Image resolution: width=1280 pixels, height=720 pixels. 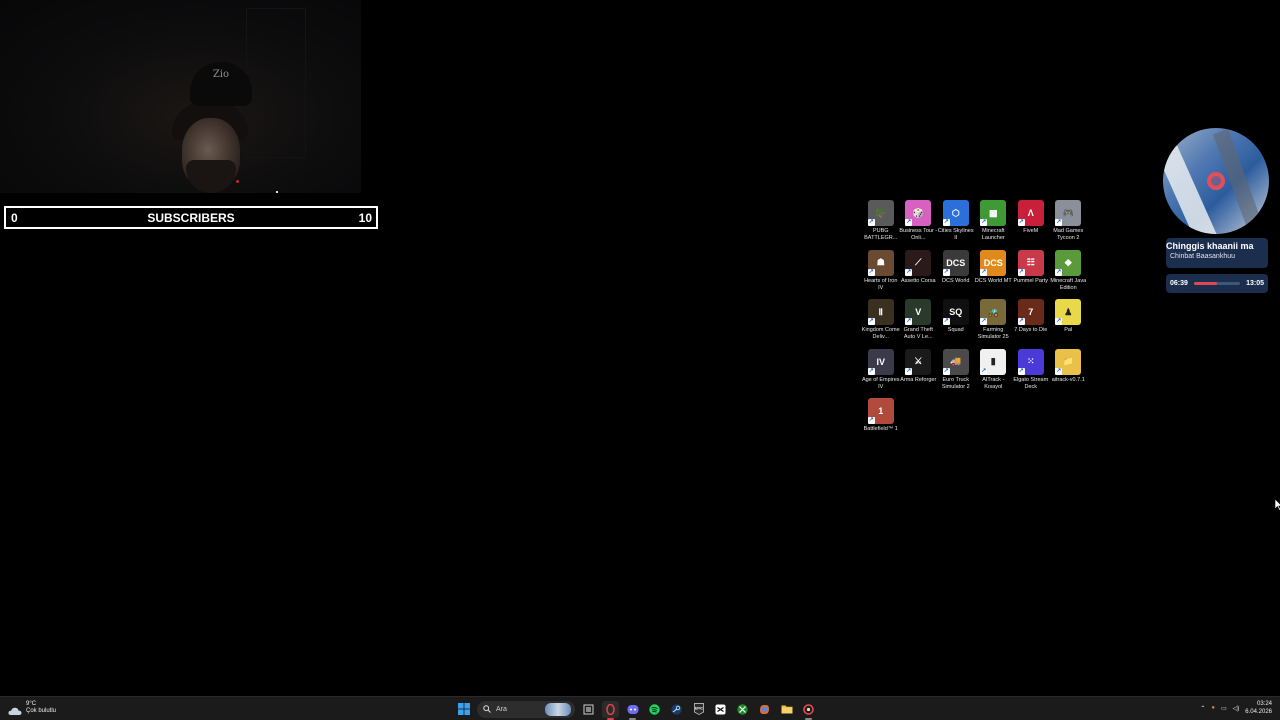 I want to click on map-pin-icon, so click(x=1216, y=181).